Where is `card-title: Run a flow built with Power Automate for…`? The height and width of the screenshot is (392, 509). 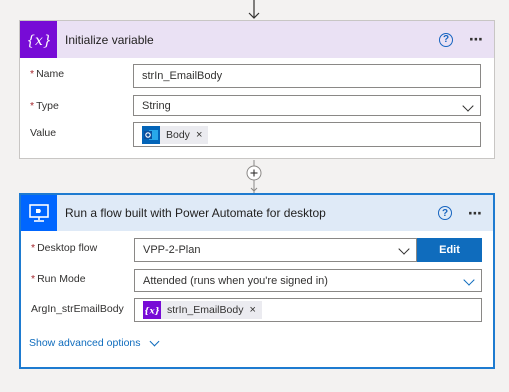 card-title: Run a flow built with Power Automate for… is located at coordinates (195, 213).